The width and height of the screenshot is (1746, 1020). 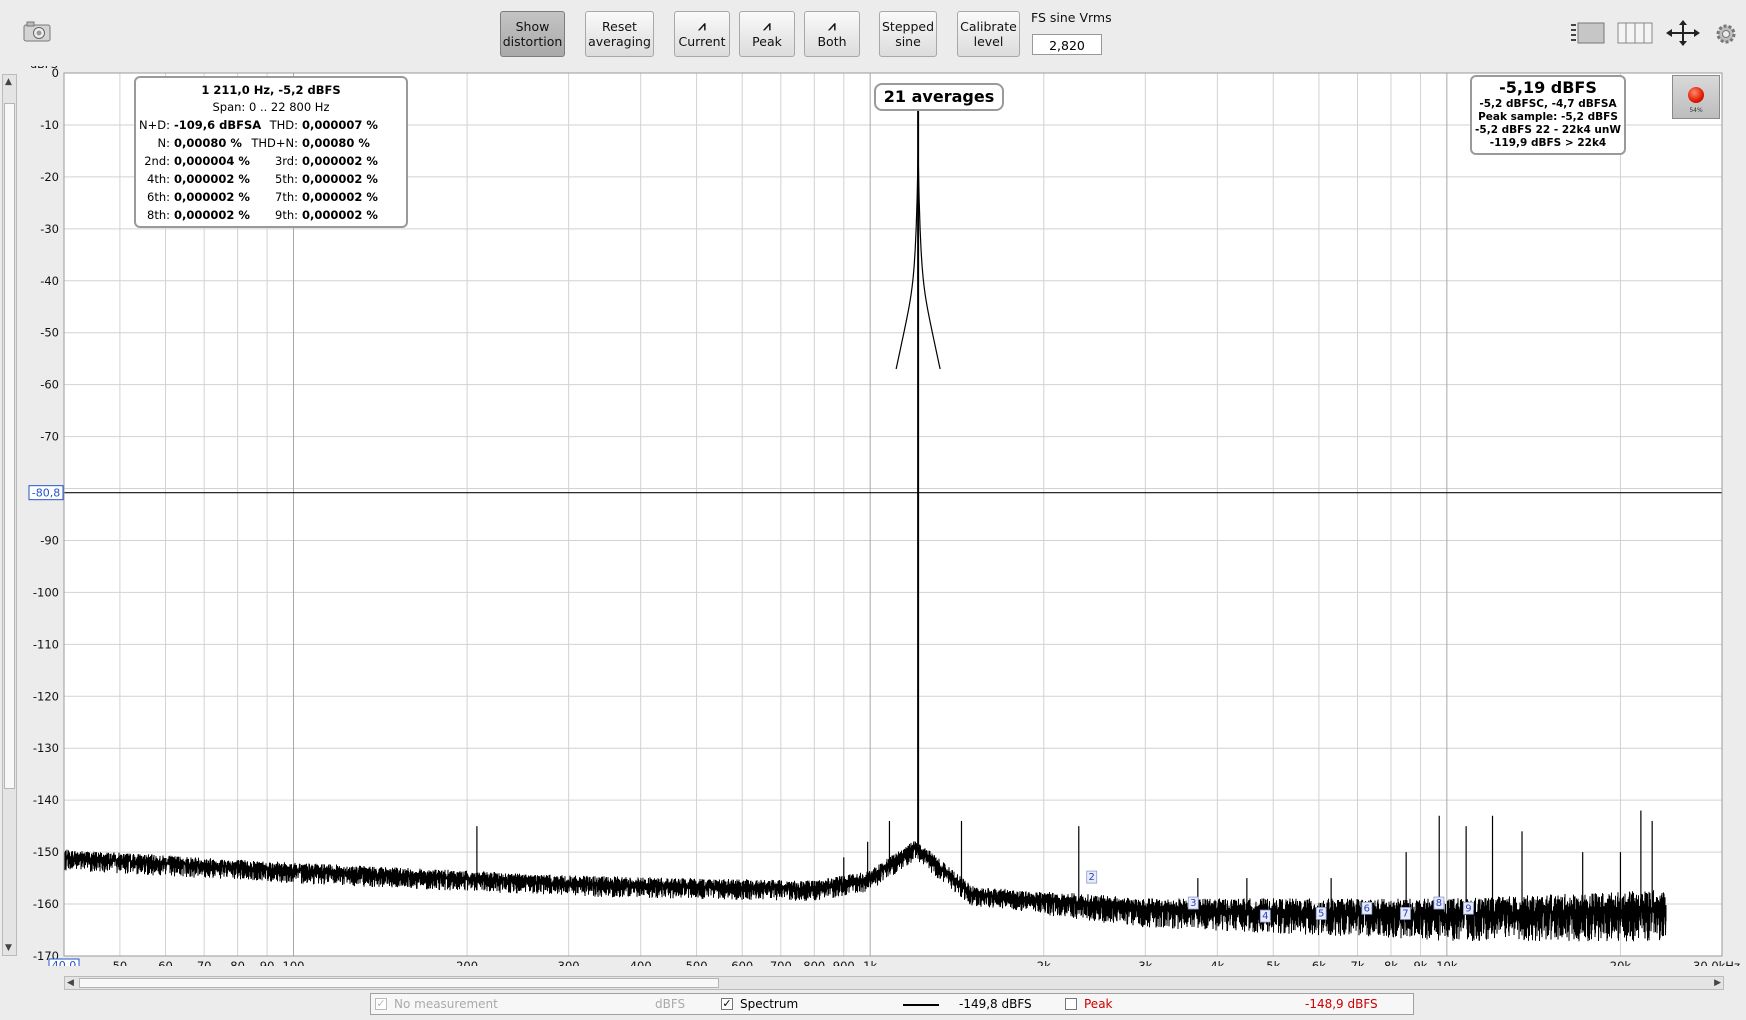 What do you see at coordinates (1548, 87) in the screenshot?
I see `level-main: -5,19 dBFS` at bounding box center [1548, 87].